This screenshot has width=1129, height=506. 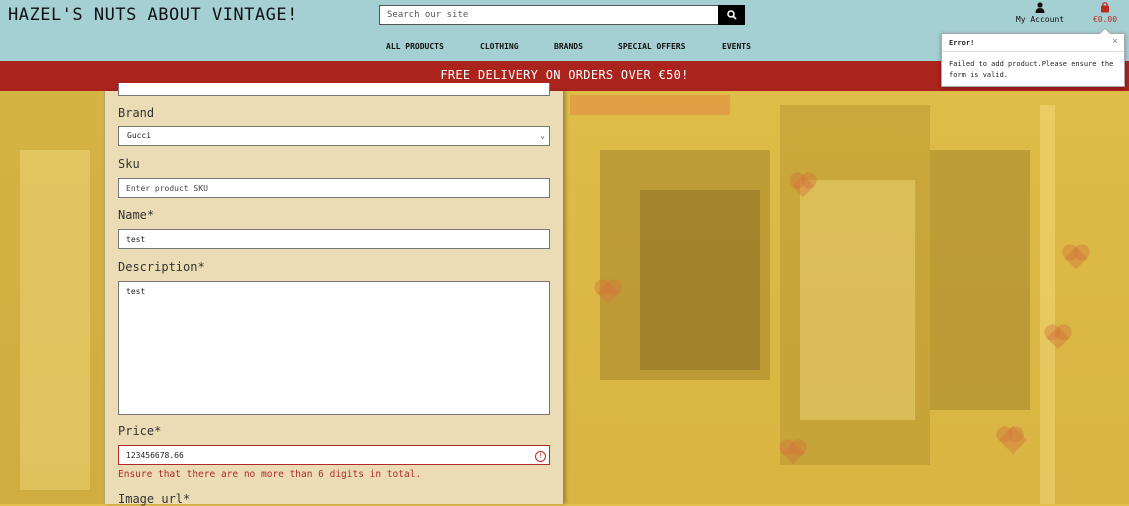 I want to click on user-icon, so click(x=1040, y=7).